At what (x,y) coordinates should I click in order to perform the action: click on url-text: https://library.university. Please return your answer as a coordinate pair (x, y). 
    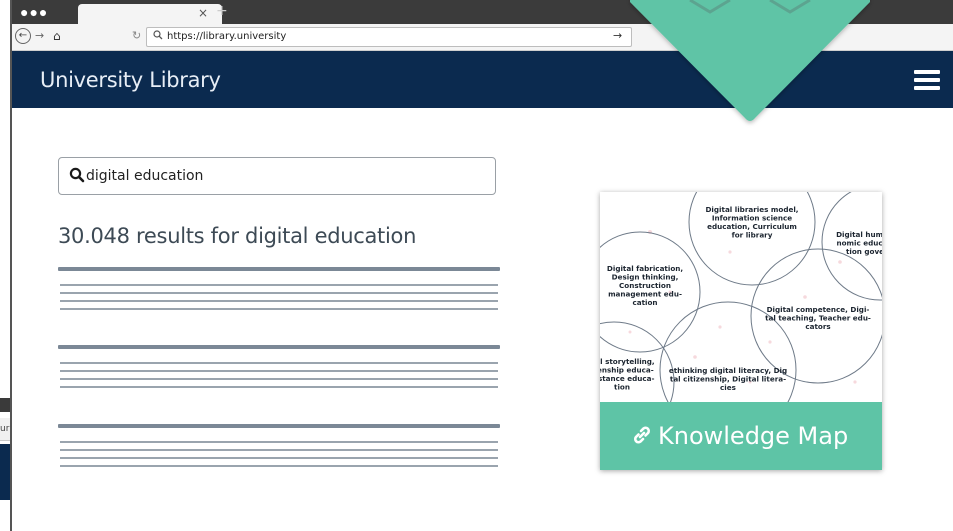
    Looking at the image, I should click on (227, 36).